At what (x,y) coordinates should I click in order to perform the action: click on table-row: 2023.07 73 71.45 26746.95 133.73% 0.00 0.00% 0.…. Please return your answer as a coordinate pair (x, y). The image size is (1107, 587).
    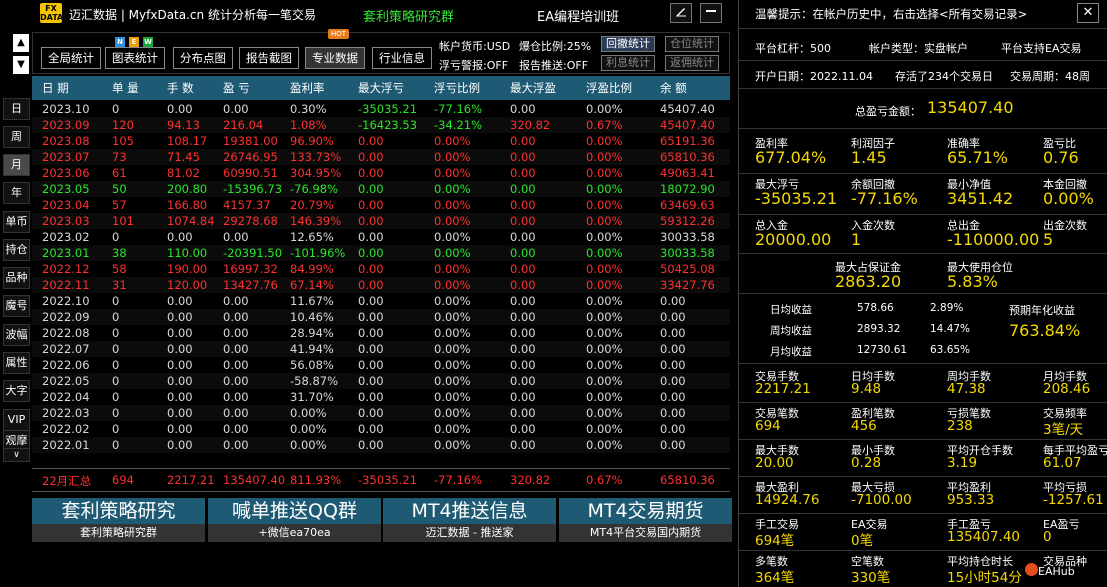
    Looking at the image, I should click on (381, 157).